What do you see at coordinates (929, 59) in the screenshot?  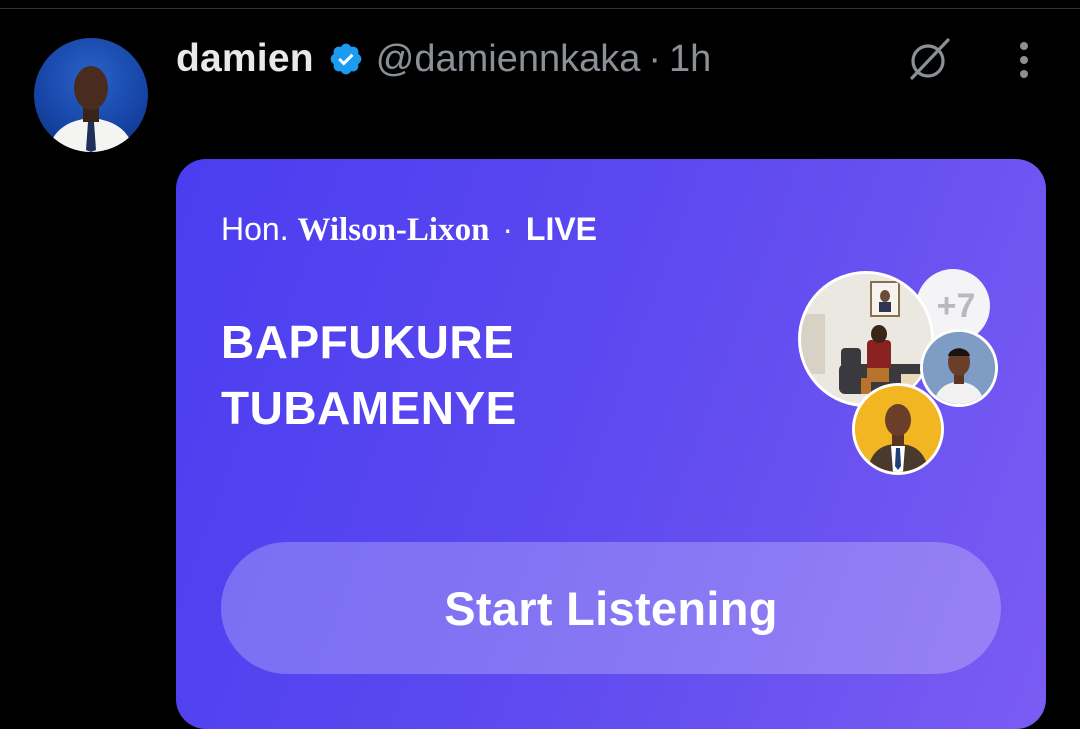 I see `grok-icon` at bounding box center [929, 59].